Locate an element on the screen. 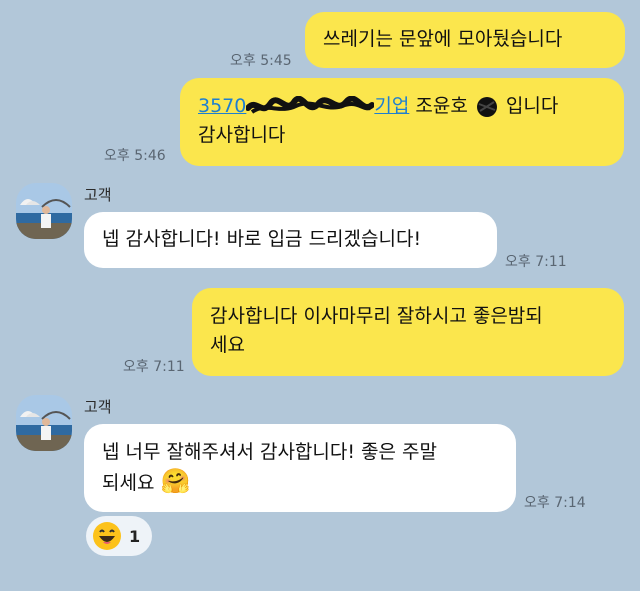 The image size is (640, 591). message-line: 3570 기업 조윤호 입니다 is located at coordinates (402, 106).